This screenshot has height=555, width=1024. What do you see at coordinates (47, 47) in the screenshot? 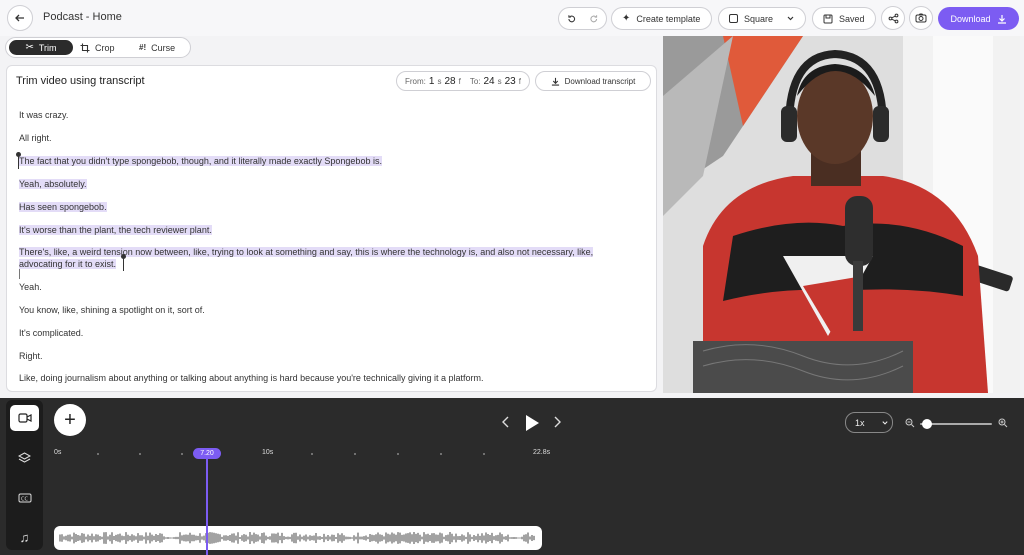
I see `tab-trim-label: Trim` at bounding box center [47, 47].